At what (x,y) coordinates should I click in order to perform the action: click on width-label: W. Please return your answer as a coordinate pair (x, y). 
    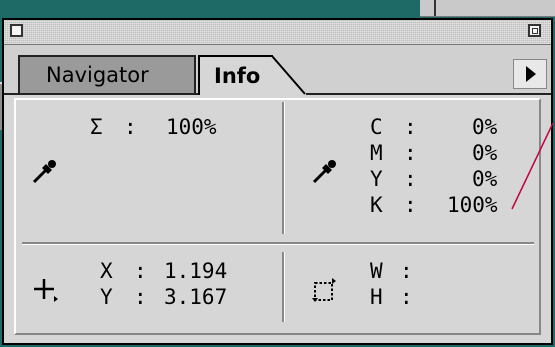
    Looking at the image, I should click on (376, 271).